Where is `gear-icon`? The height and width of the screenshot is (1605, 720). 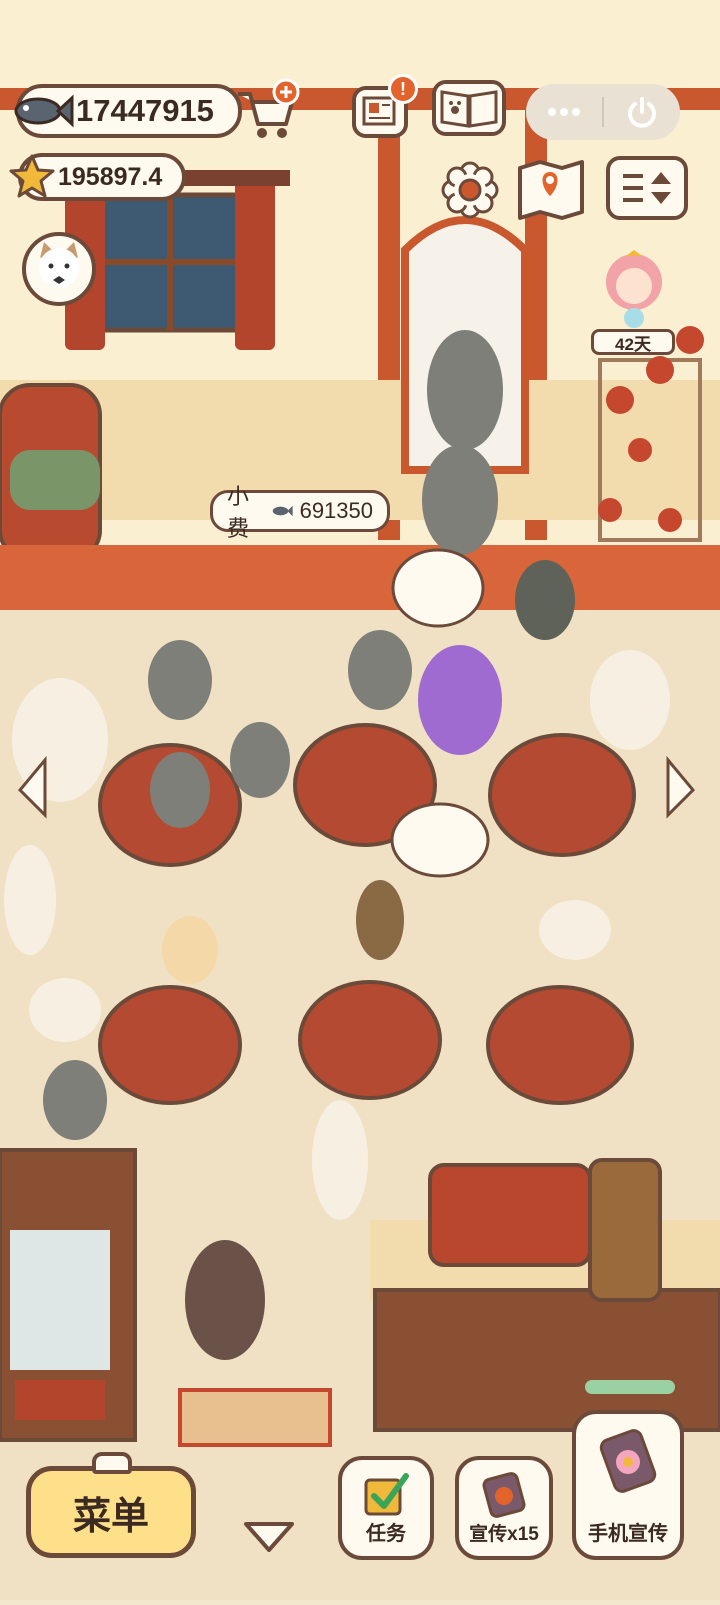
gear-icon is located at coordinates (470, 192).